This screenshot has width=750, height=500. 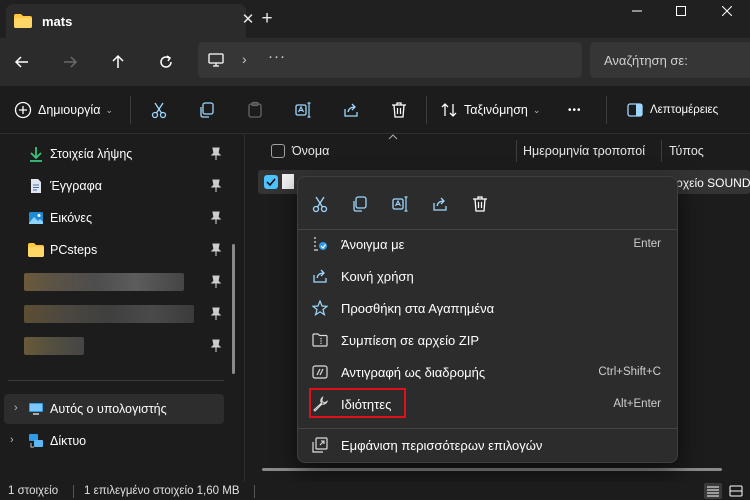 What do you see at coordinates (278, 151) in the screenshot?
I see `select-all-checkbox` at bounding box center [278, 151].